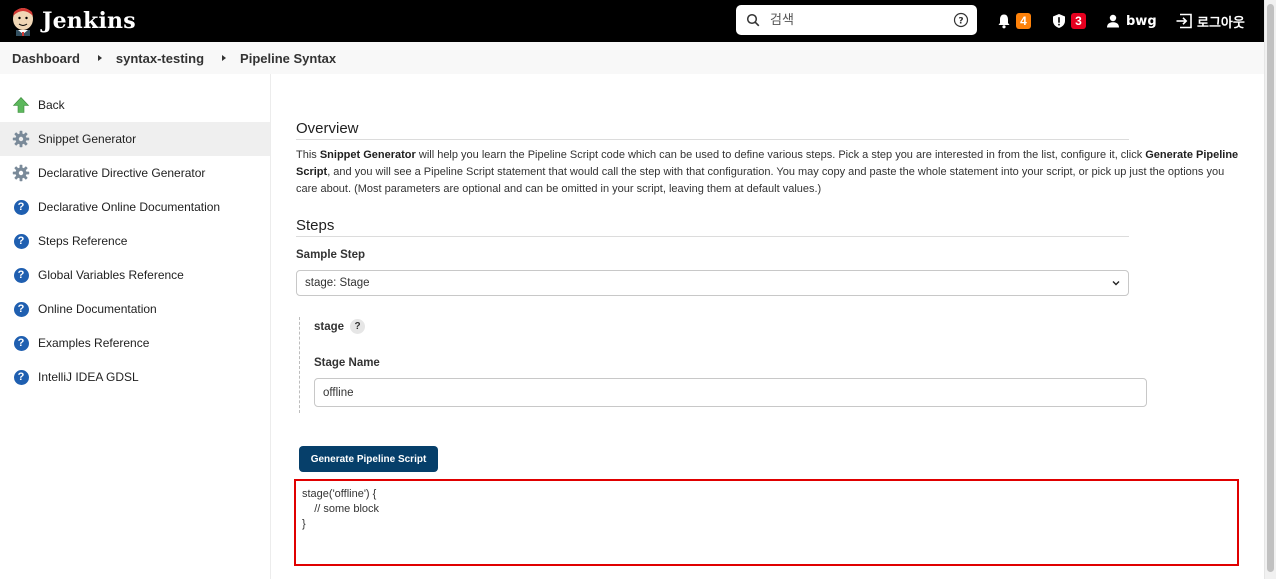  What do you see at coordinates (368, 459) in the screenshot?
I see `generate-pipeline-script-button: Generate Pipeline Script` at bounding box center [368, 459].